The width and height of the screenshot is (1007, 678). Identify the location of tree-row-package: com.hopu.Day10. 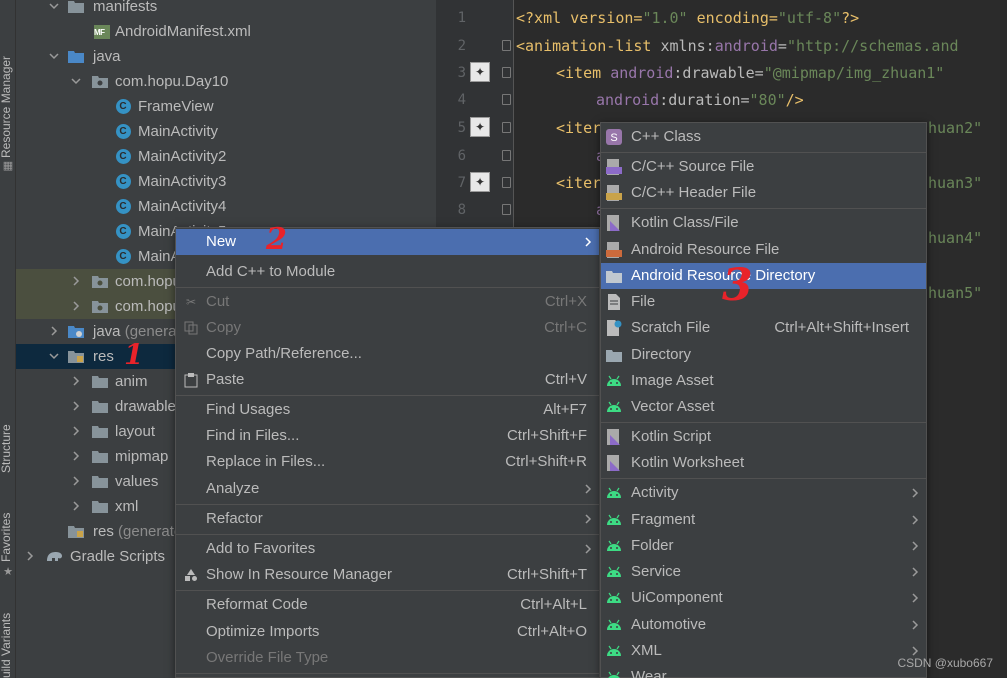
(226, 81).